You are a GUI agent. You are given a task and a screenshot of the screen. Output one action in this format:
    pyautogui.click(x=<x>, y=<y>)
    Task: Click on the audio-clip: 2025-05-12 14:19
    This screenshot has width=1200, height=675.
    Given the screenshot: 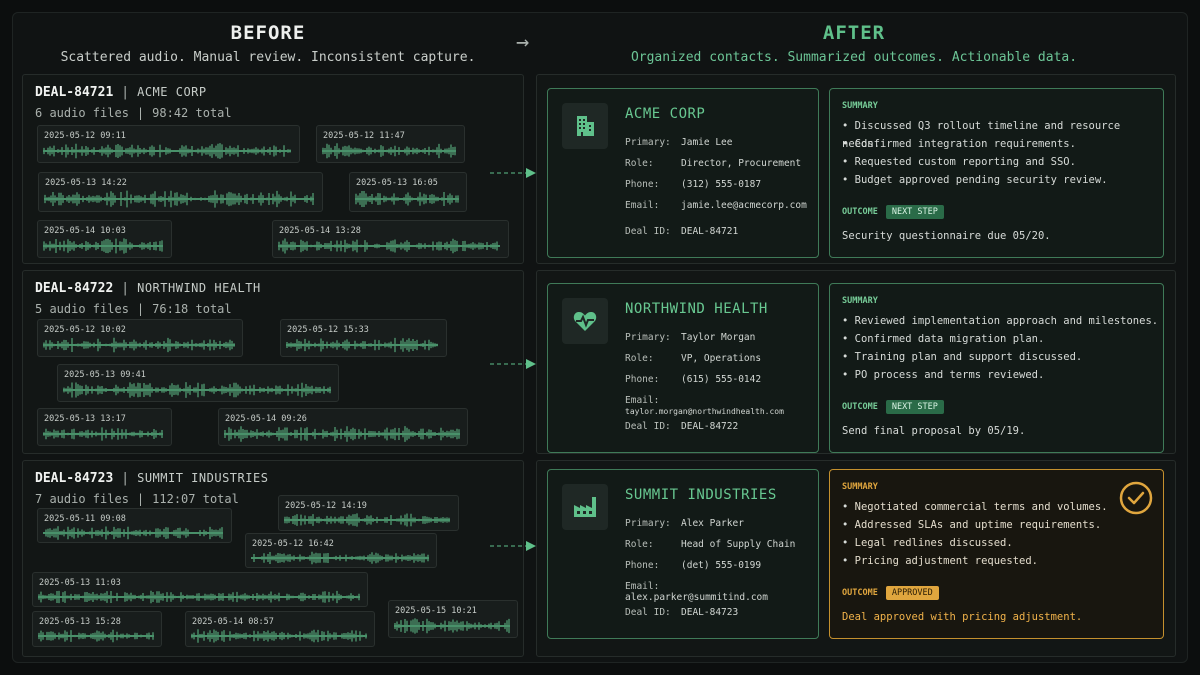 What is the action you would take?
    pyautogui.click(x=368, y=513)
    